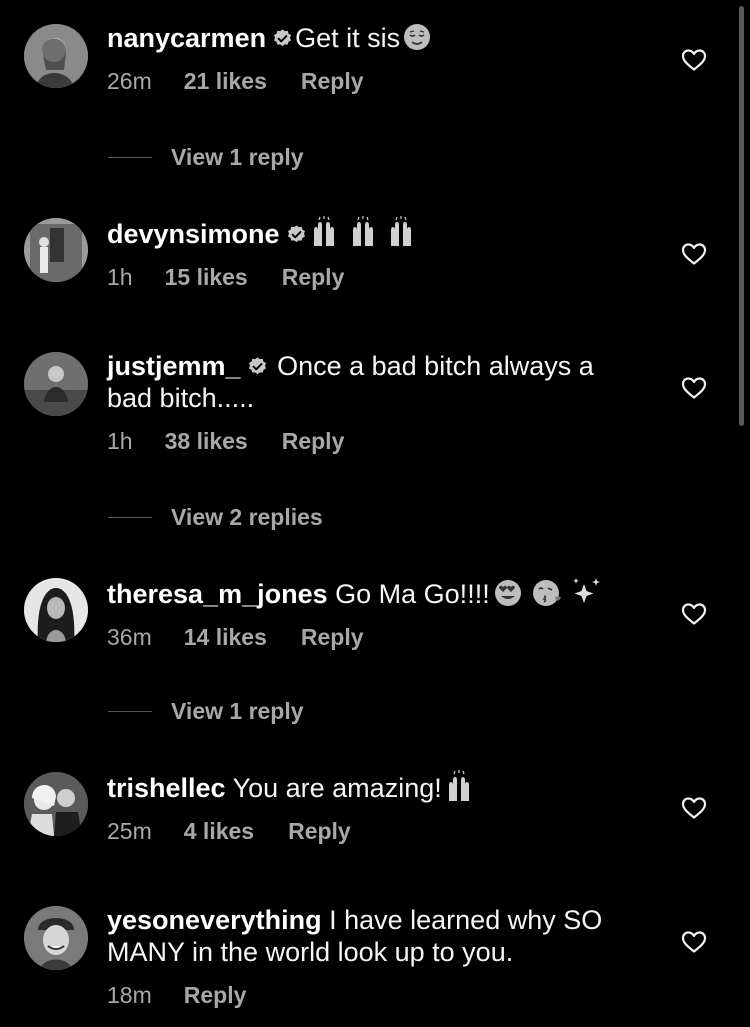 The height and width of the screenshot is (1027, 750). What do you see at coordinates (206, 277) in the screenshot?
I see `comment-likes: 15 likes` at bounding box center [206, 277].